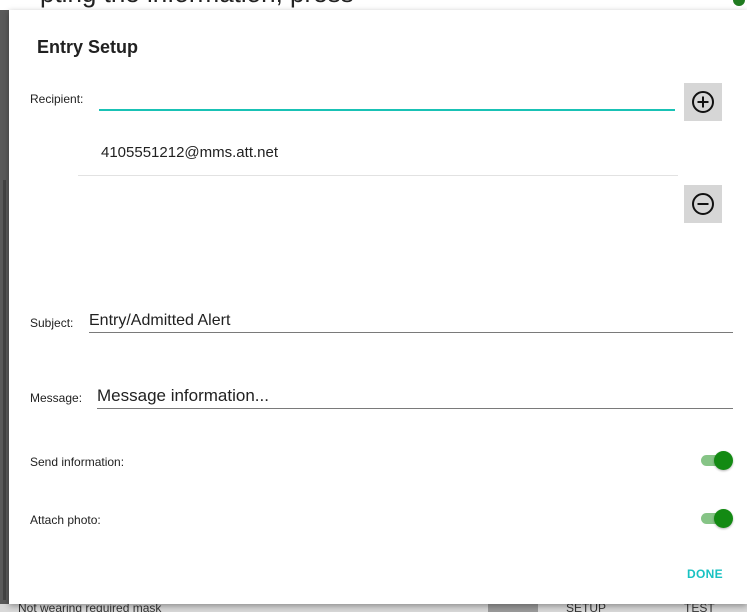 The width and height of the screenshot is (747, 612). Describe the element at coordinates (373, 608) in the screenshot. I see `background-footer: Not wearing required mask SETUP TEST` at that location.